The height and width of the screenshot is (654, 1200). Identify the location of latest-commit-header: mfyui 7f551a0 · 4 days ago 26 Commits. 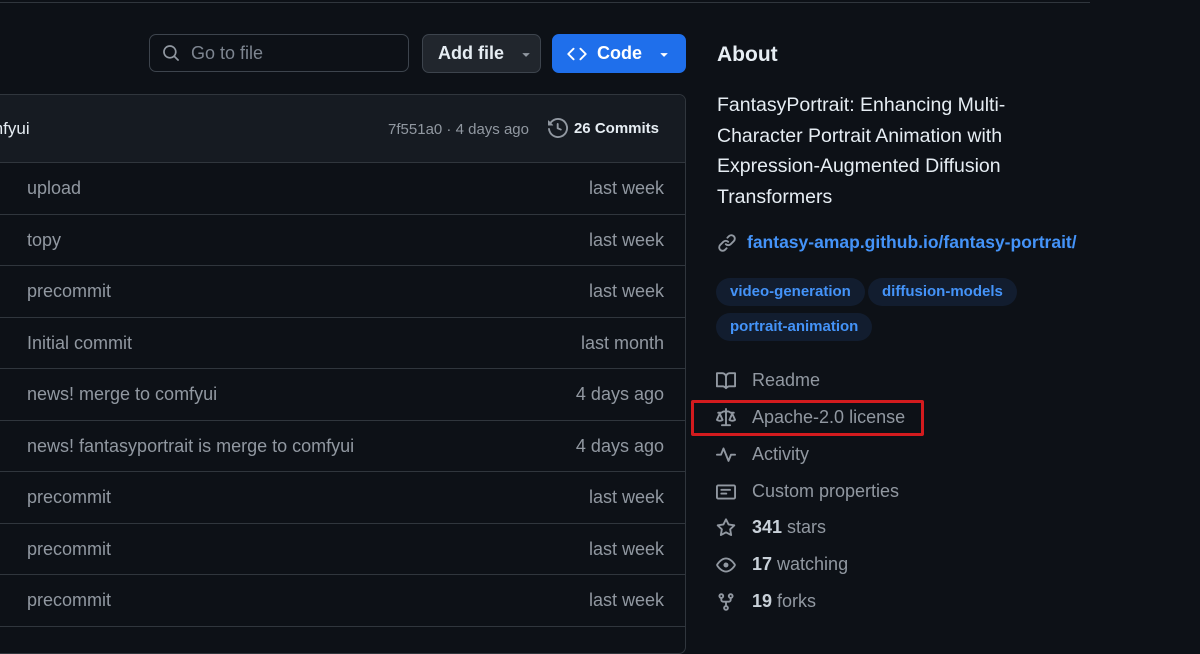
(342, 129).